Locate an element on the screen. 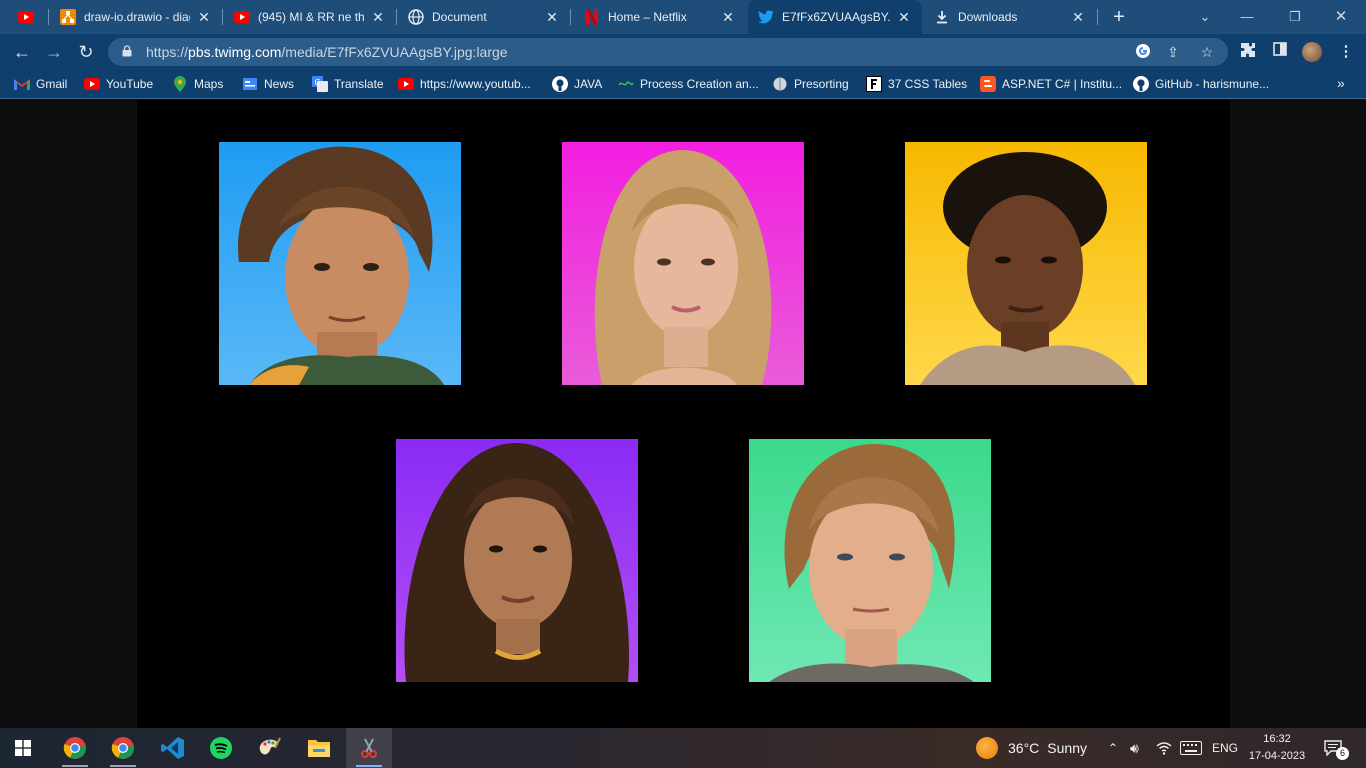  tab-twitter-image-active: E7fFx6ZVUAAgsBY.jp ✕ is located at coordinates (835, 17).